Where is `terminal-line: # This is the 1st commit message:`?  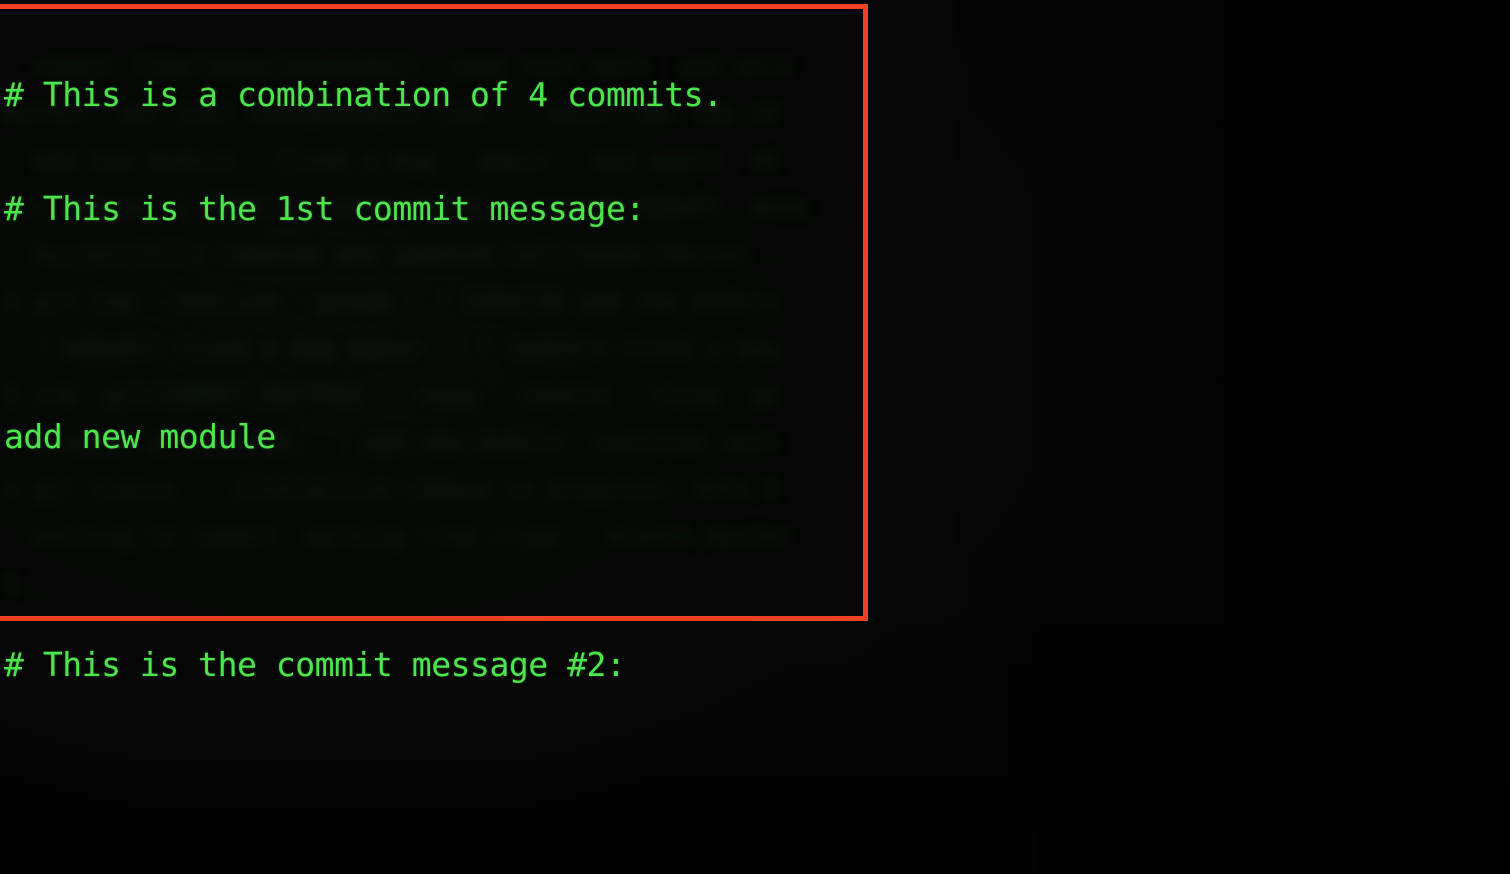 terminal-line: # This is the 1st commit message: is located at coordinates (324, 208).